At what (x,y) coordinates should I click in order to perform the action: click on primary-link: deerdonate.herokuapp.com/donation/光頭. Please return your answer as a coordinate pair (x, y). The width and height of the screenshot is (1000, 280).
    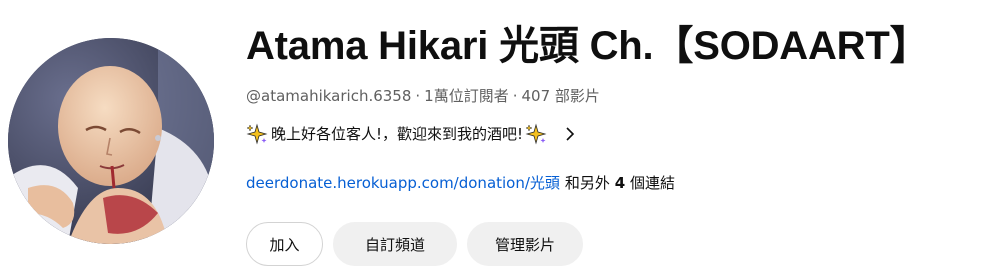
    Looking at the image, I should click on (403, 183).